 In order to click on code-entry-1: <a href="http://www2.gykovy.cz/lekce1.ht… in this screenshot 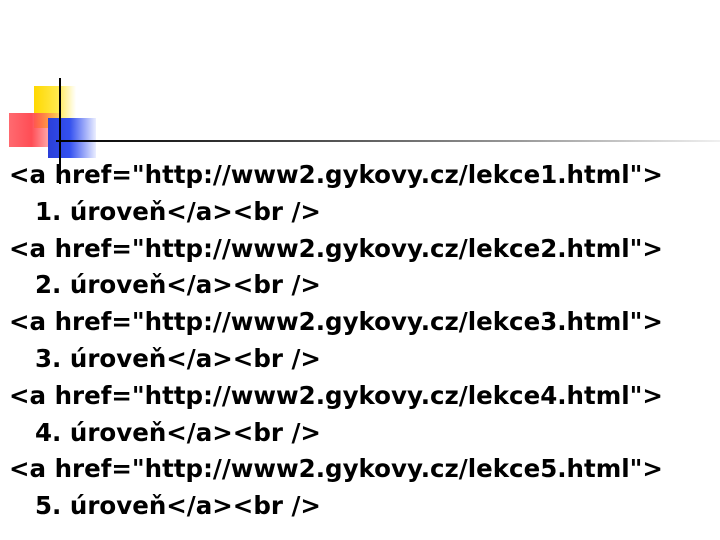, I will do `click(361, 194)`.